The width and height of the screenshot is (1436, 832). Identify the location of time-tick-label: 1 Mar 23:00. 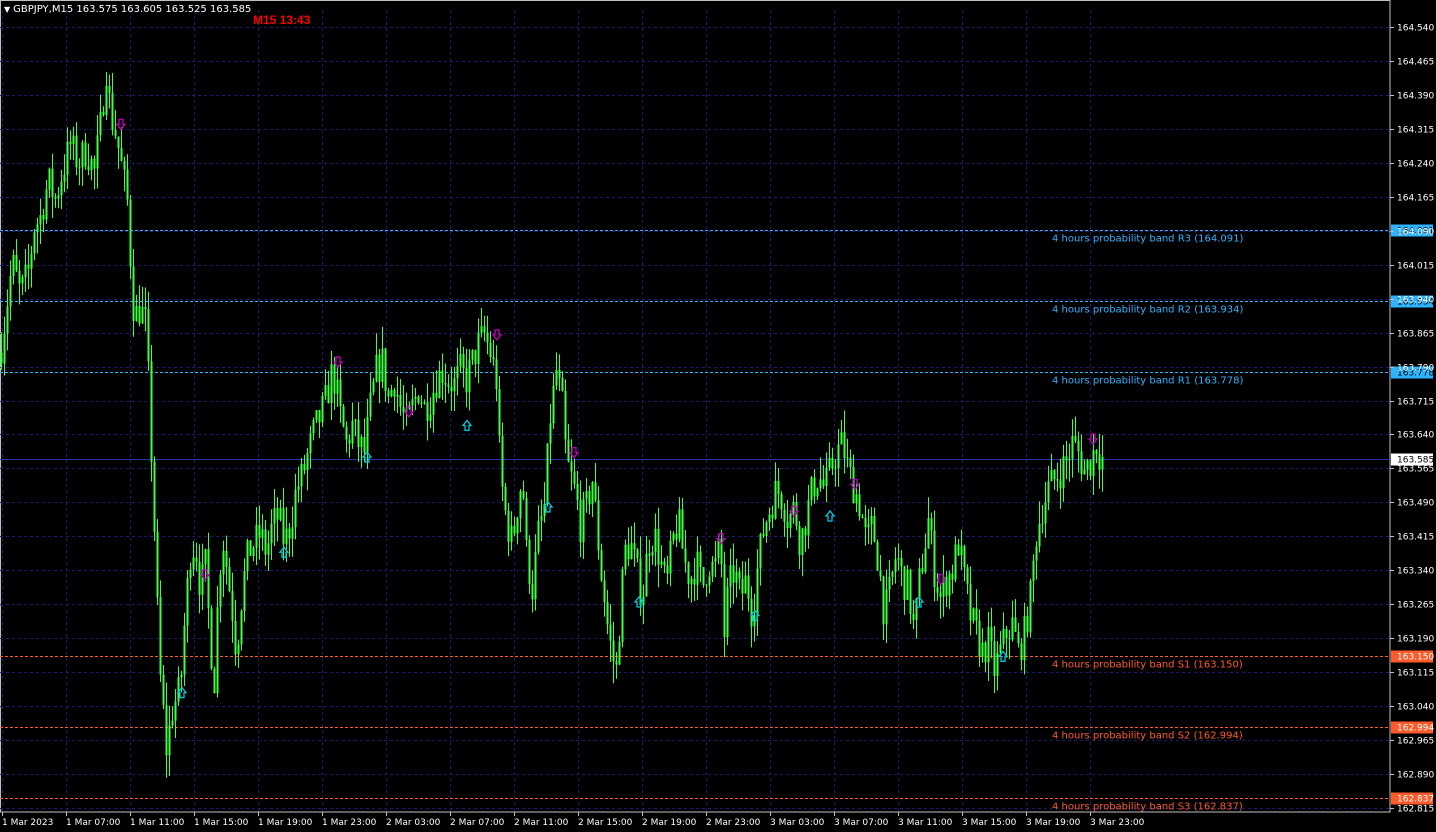
(349, 823).